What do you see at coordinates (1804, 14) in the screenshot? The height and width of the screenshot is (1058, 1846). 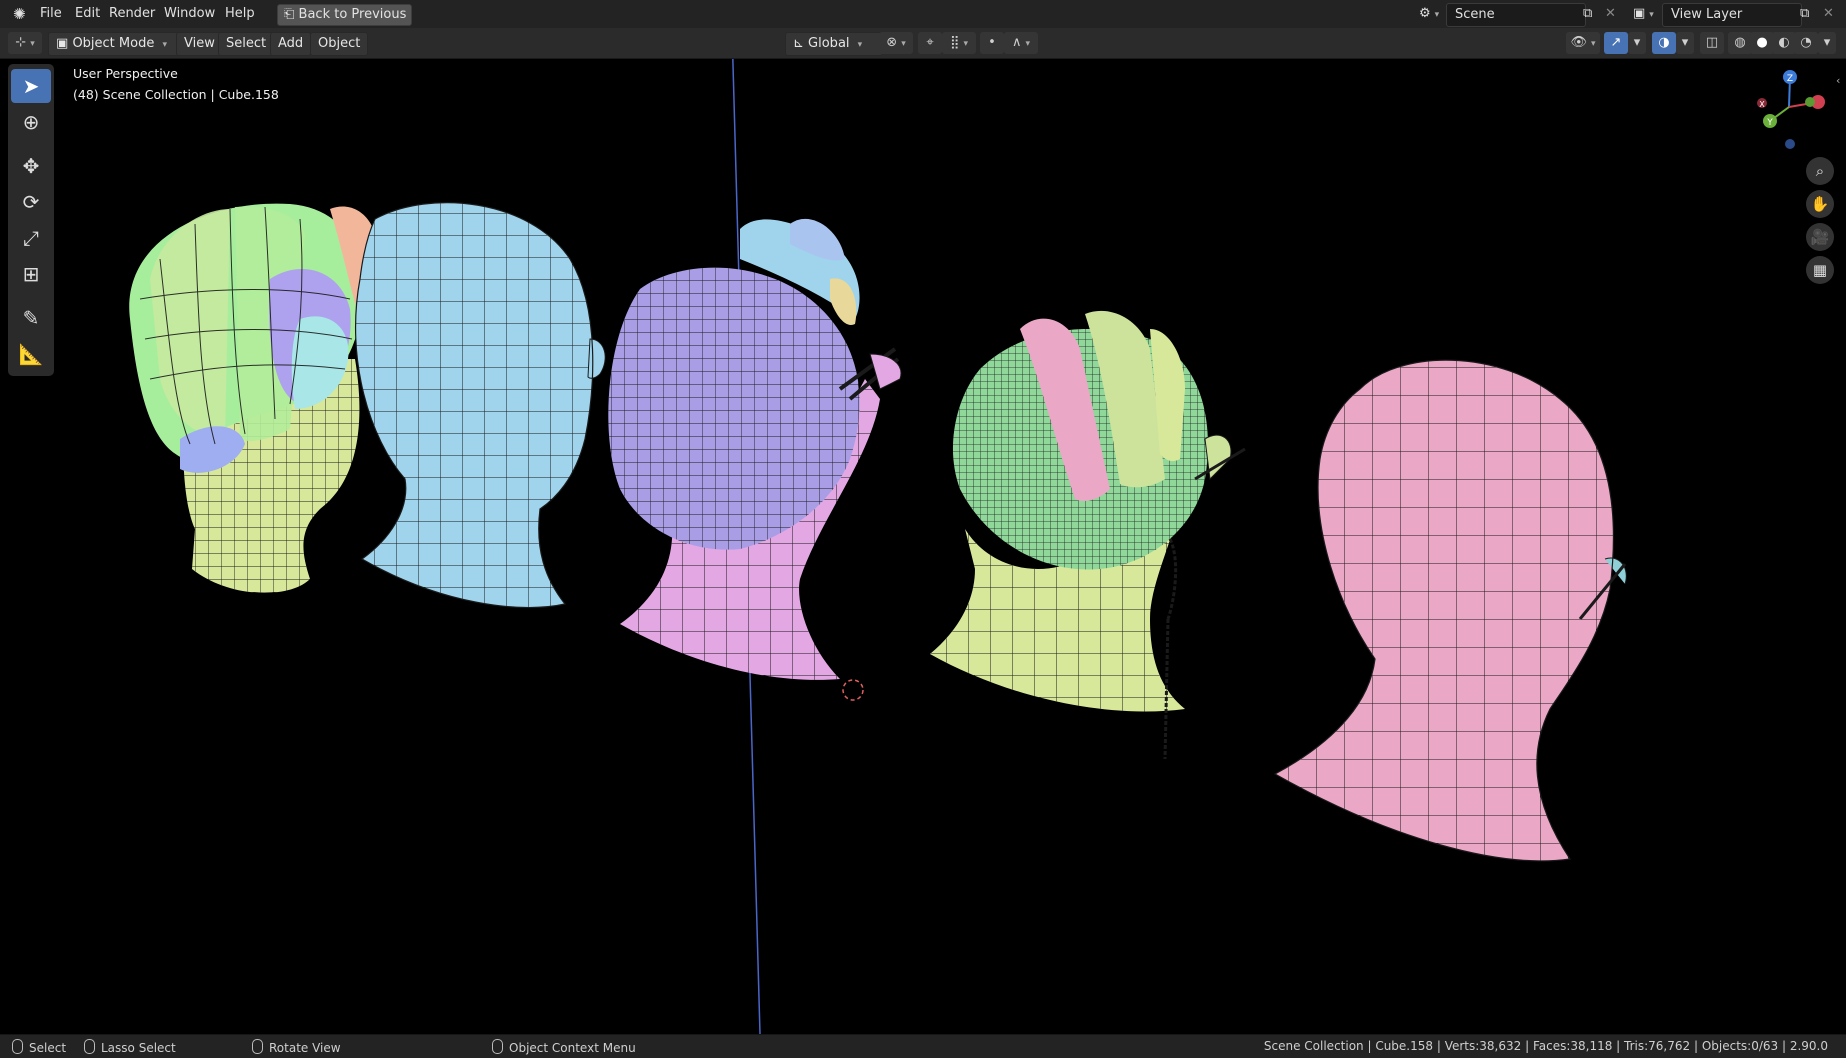 I see `new-view-layer-icon: ⧉` at bounding box center [1804, 14].